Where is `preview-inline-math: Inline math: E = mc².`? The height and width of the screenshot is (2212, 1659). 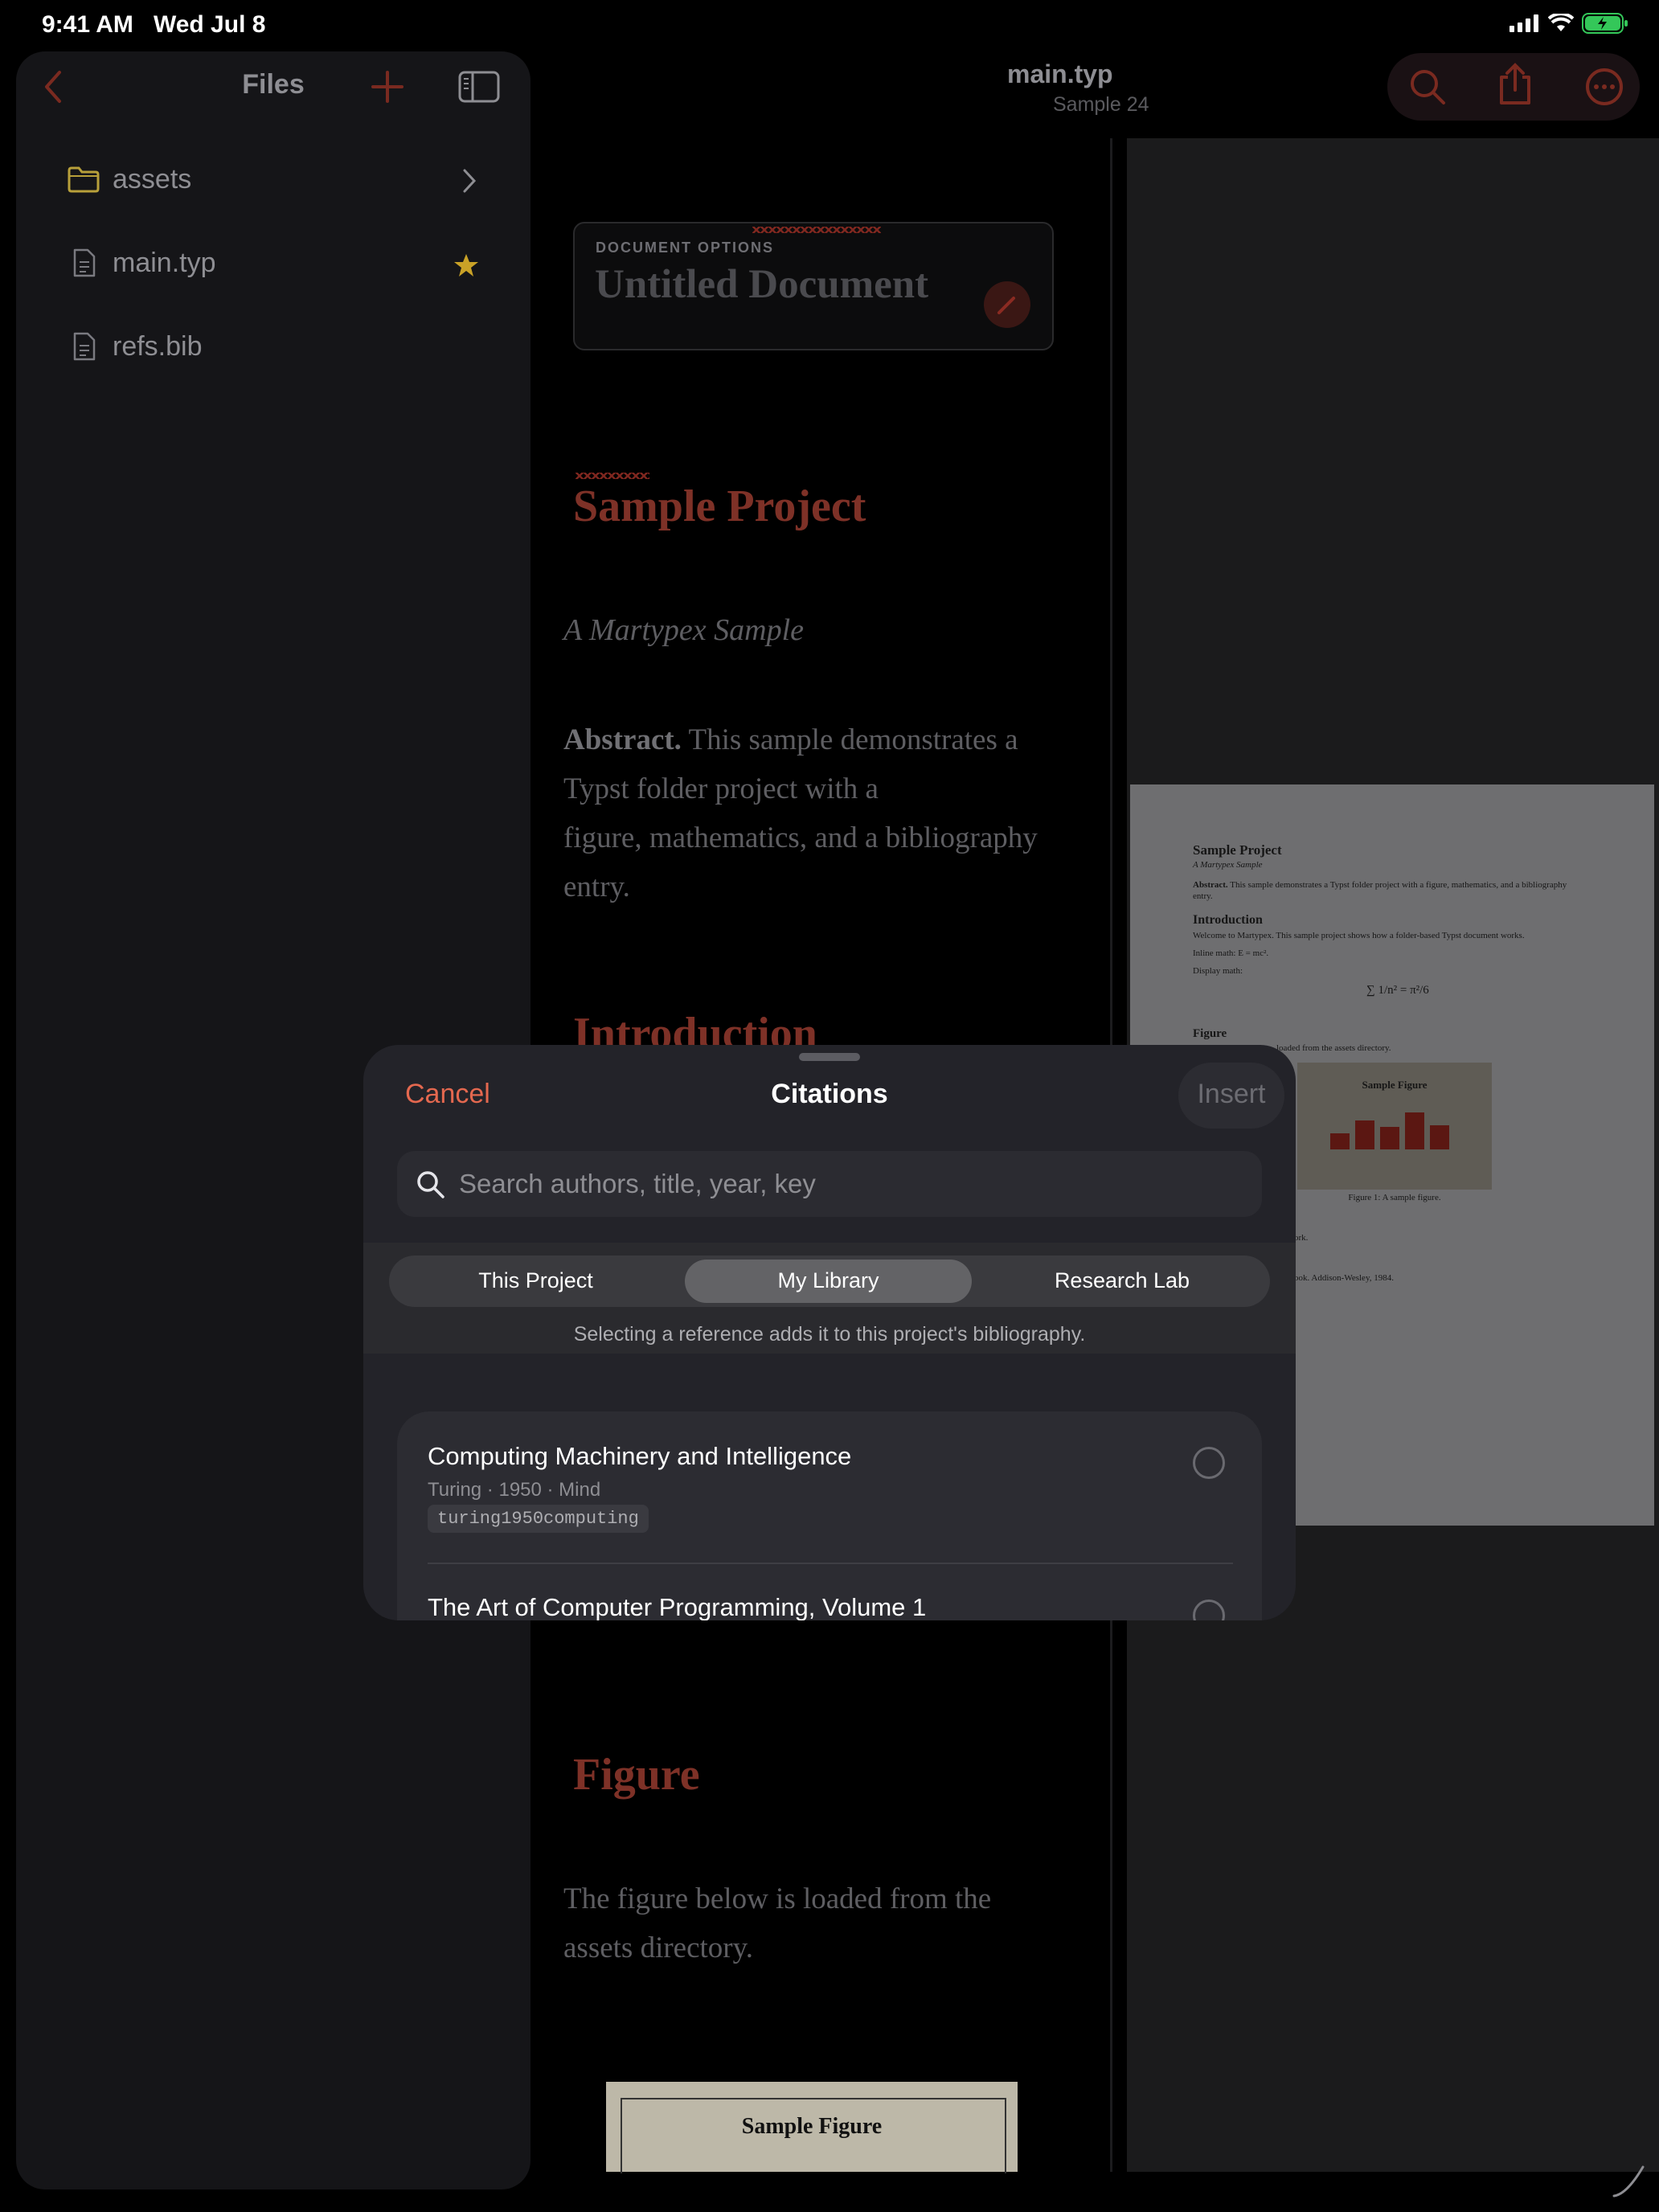 preview-inline-math: Inline math: E = mc². is located at coordinates (1231, 953).